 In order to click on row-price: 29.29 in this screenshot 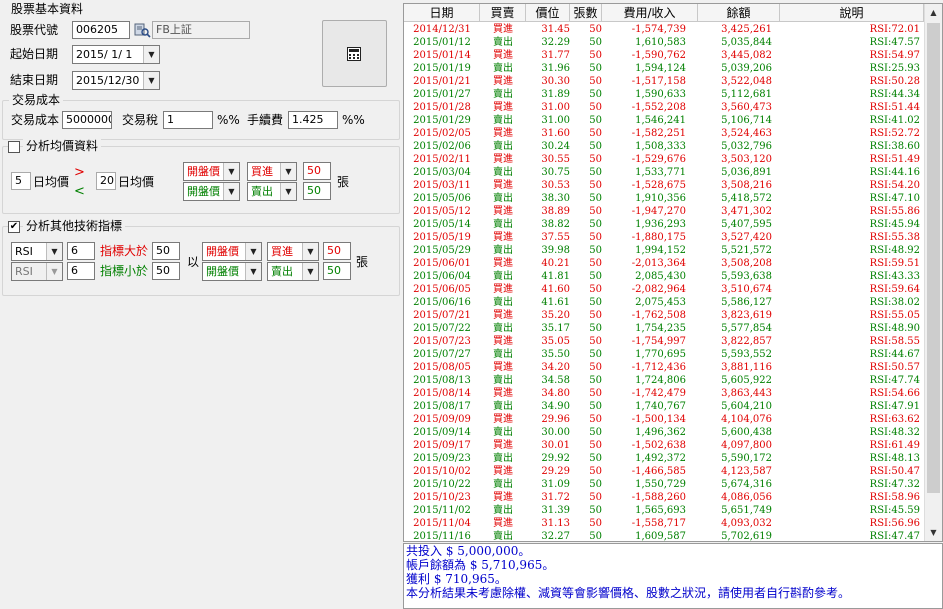, I will do `click(555, 471)`.